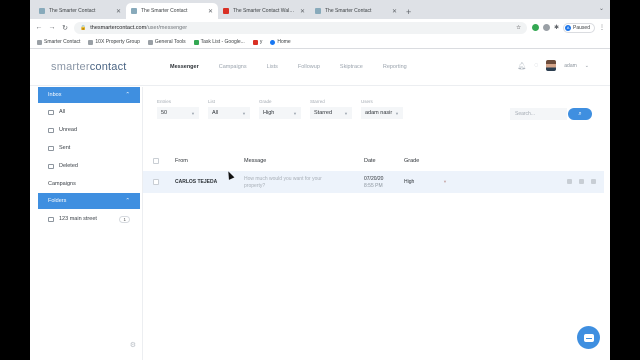 This screenshot has height=360, width=640. I want to click on gear-icon: ⚙, so click(133, 345).